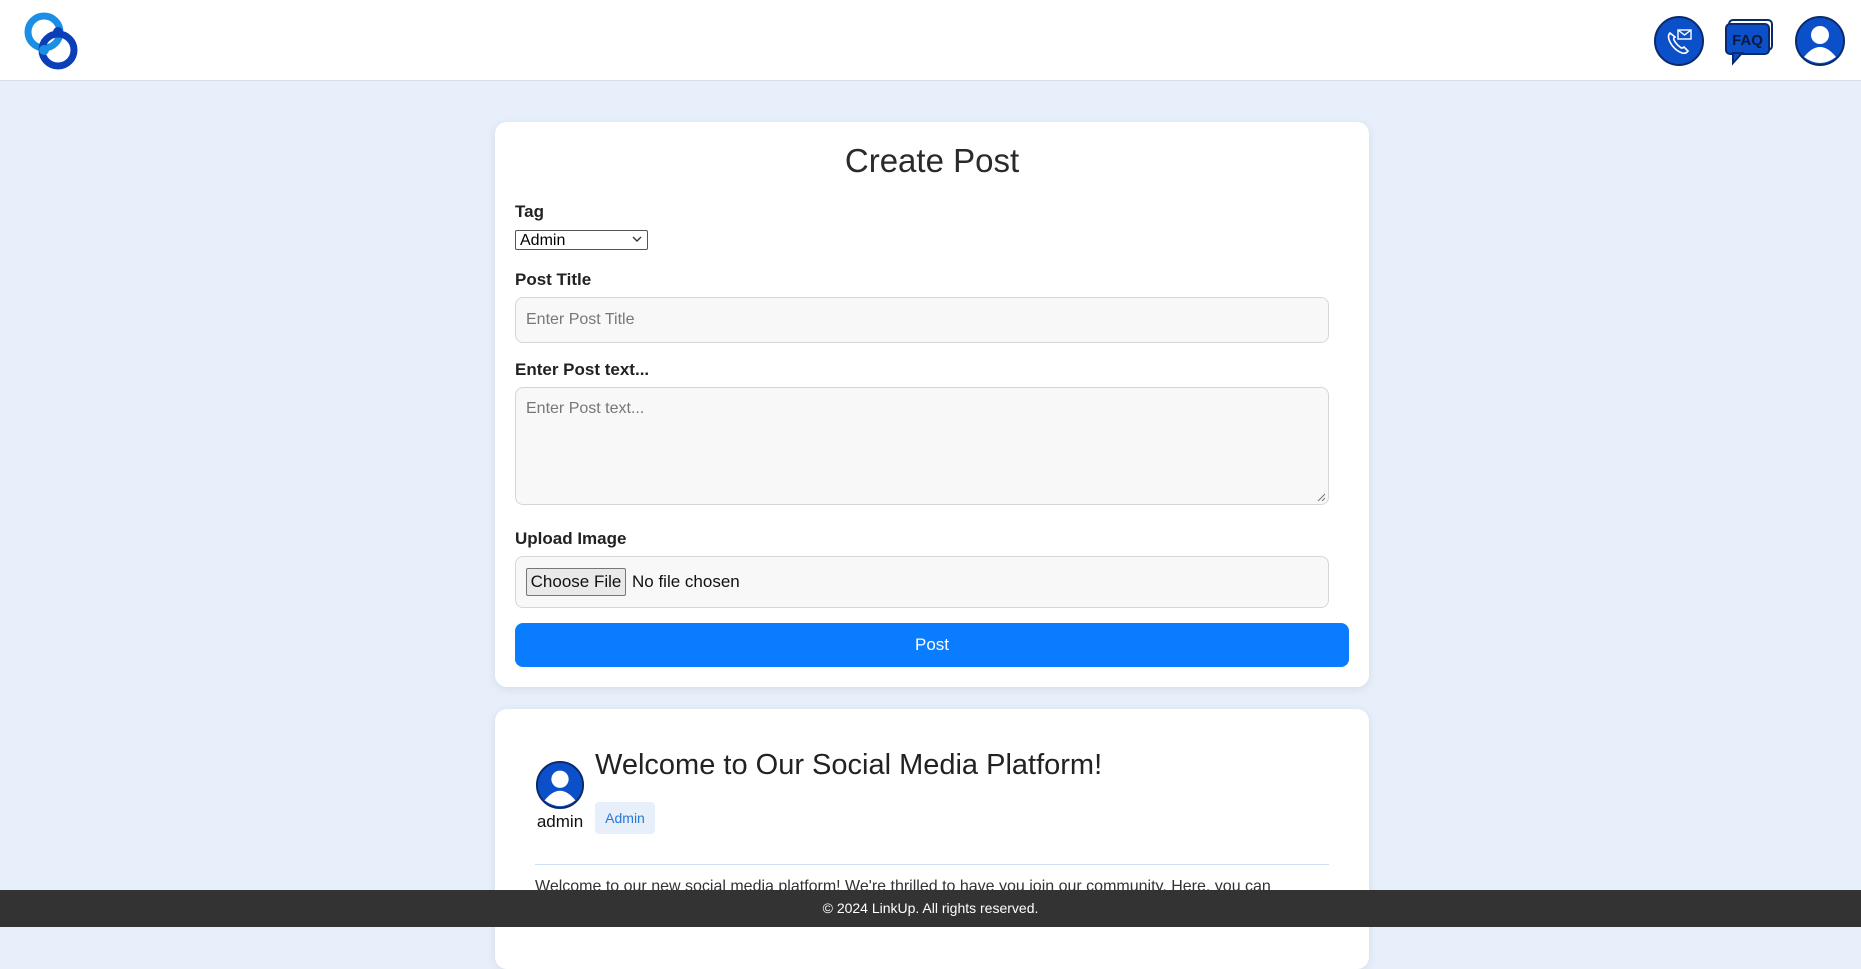 The width and height of the screenshot is (1861, 969). What do you see at coordinates (922, 320) in the screenshot?
I see `post-title-input: Enter Post Title` at bounding box center [922, 320].